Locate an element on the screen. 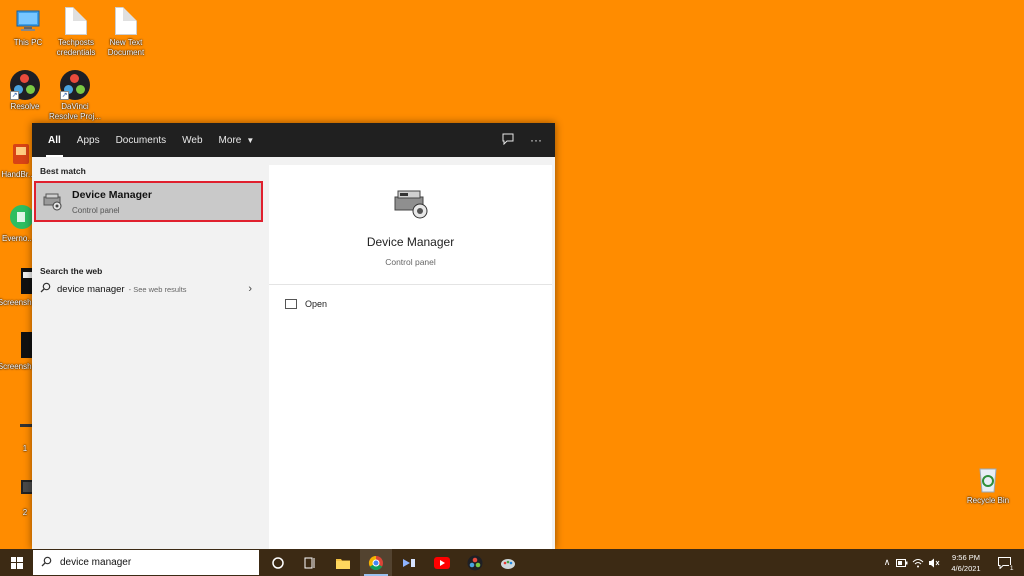 This screenshot has height=576, width=1024. tab-label: Documents is located at coordinates (141, 140).